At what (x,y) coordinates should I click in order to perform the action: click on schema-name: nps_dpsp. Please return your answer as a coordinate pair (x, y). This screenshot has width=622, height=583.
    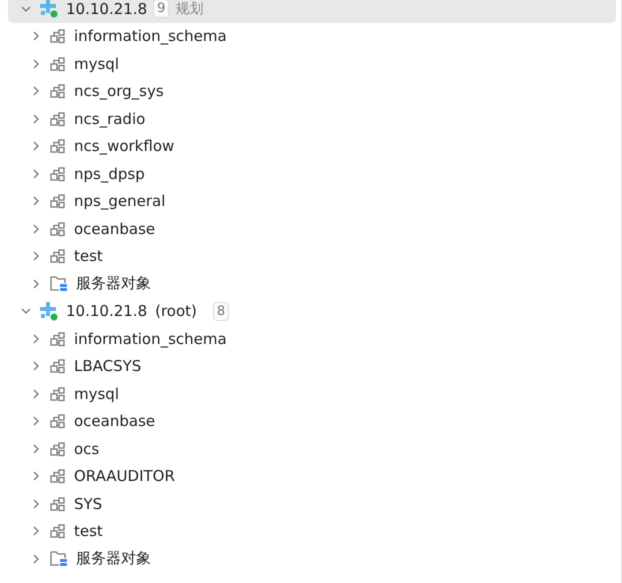
    Looking at the image, I should click on (109, 173).